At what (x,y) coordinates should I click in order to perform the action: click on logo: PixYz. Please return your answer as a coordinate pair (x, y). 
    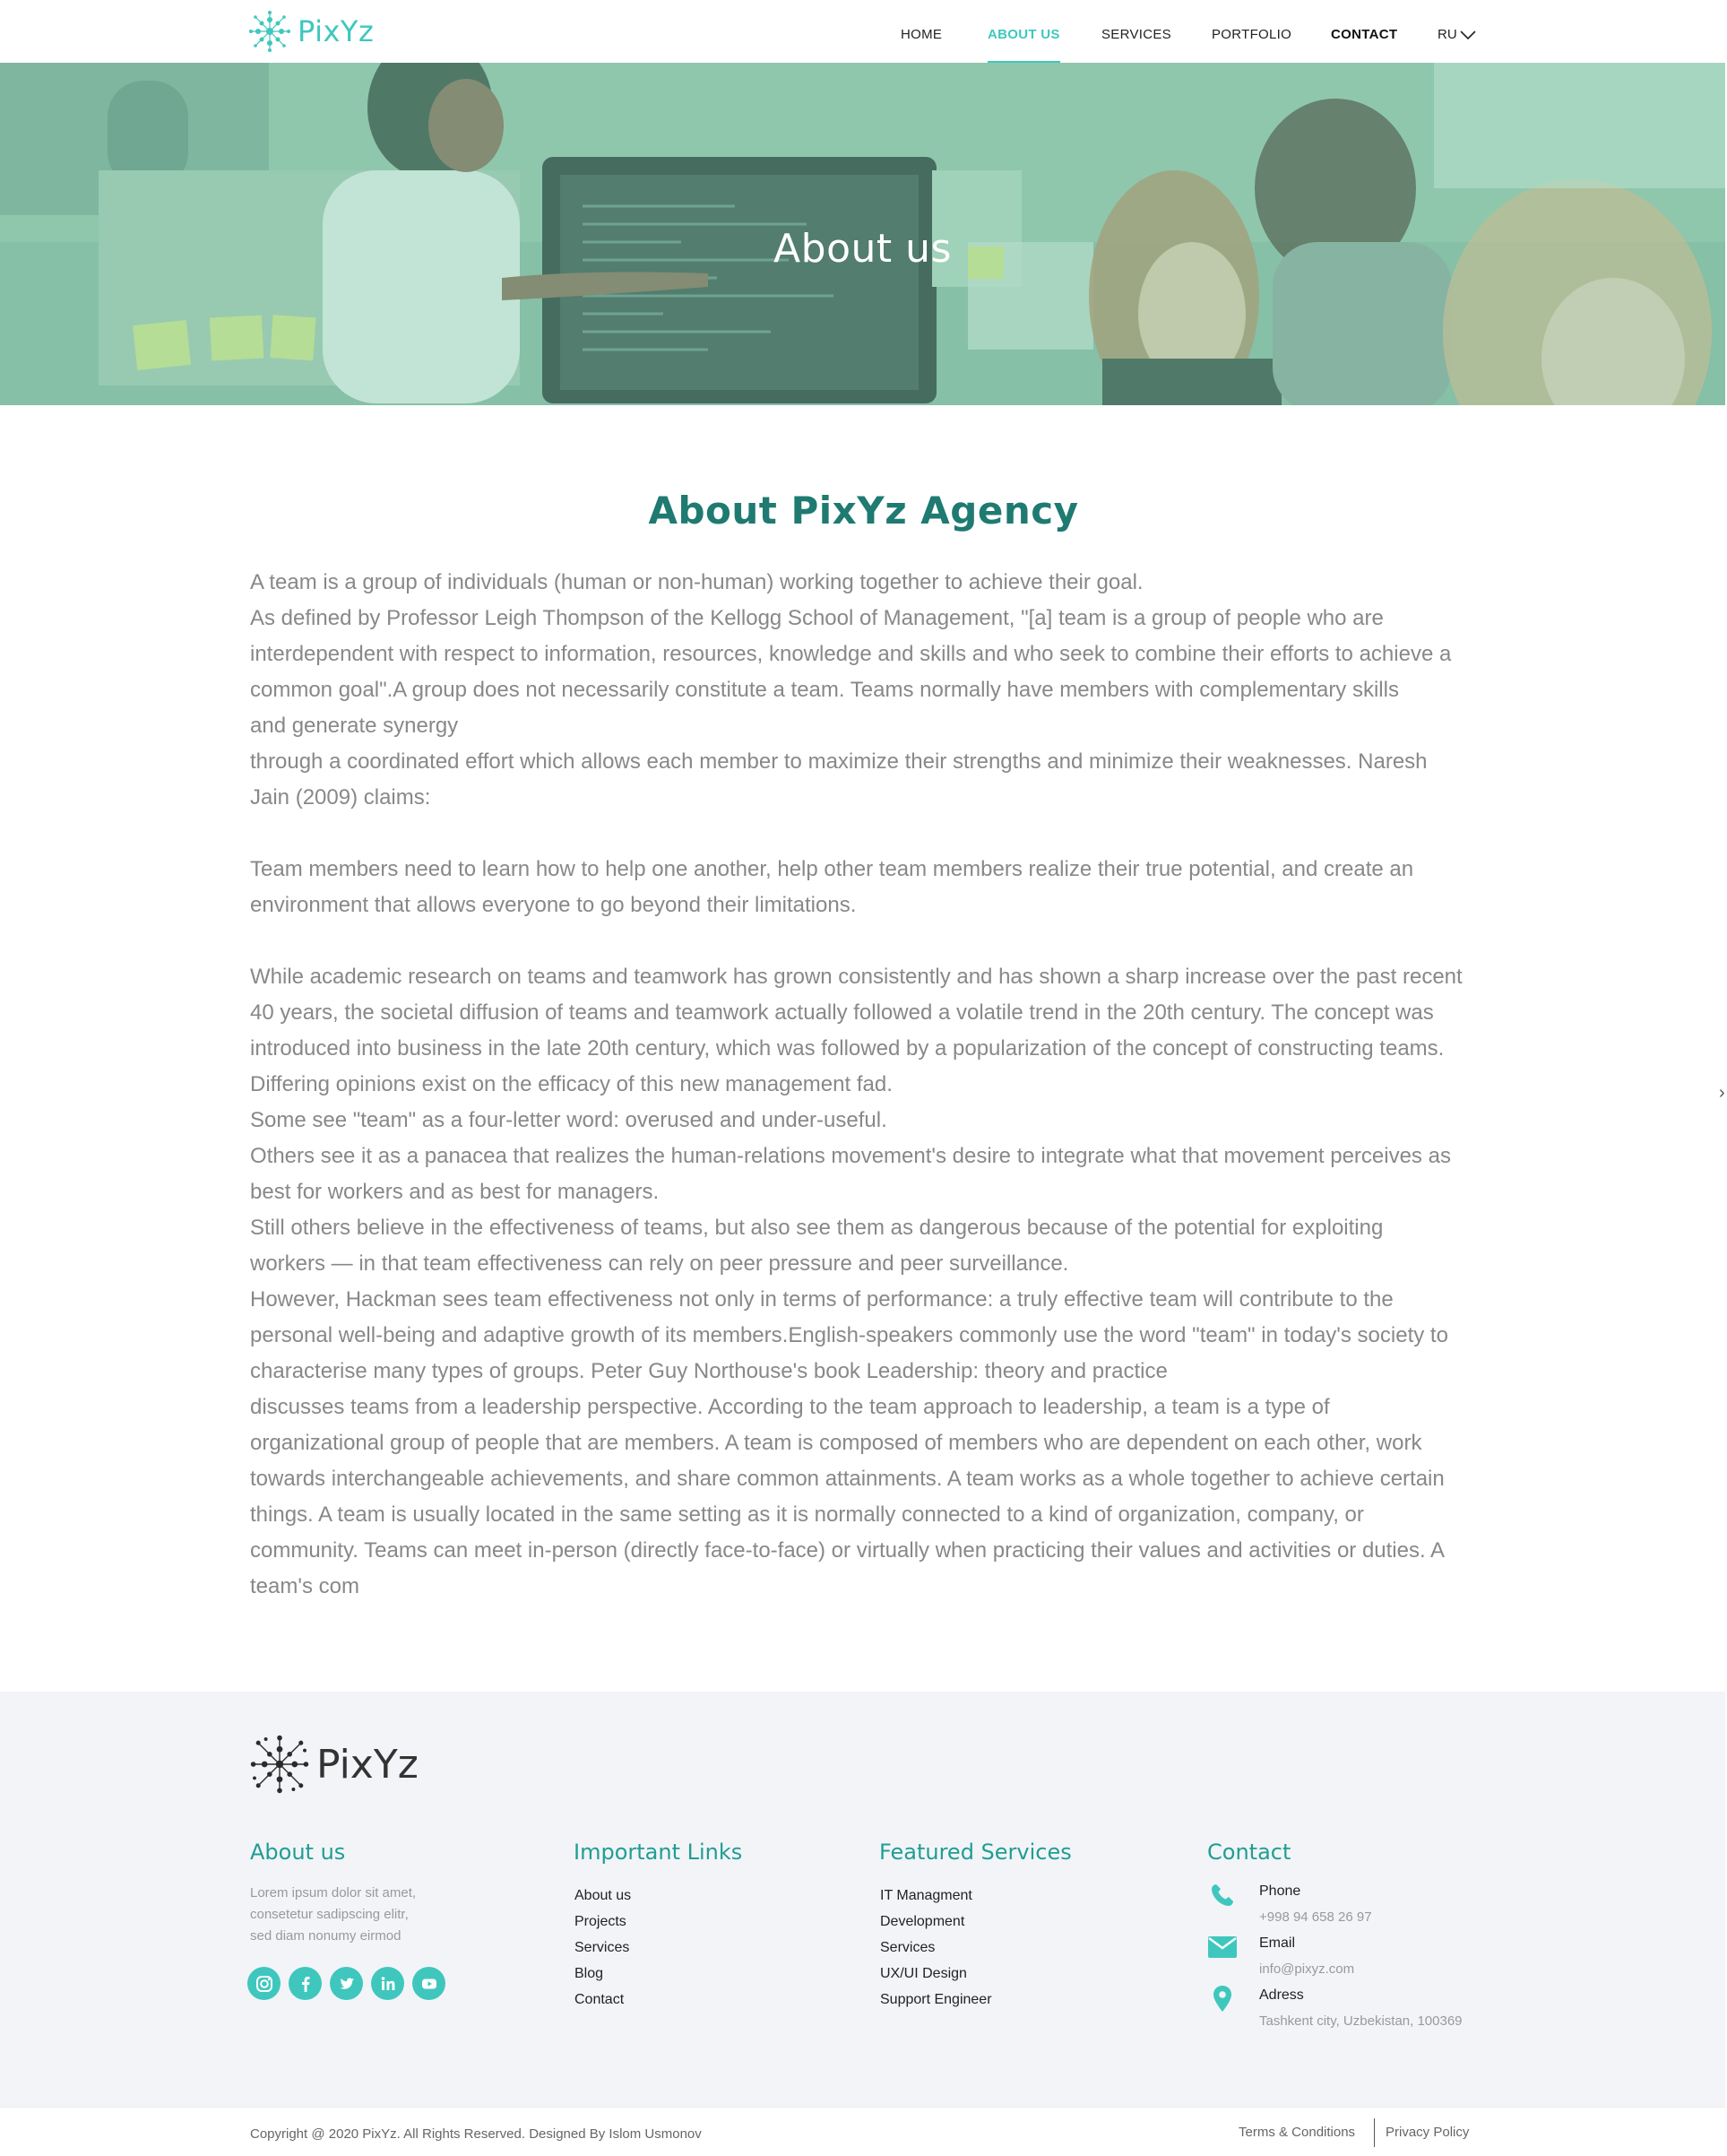
    Looking at the image, I should click on (310, 31).